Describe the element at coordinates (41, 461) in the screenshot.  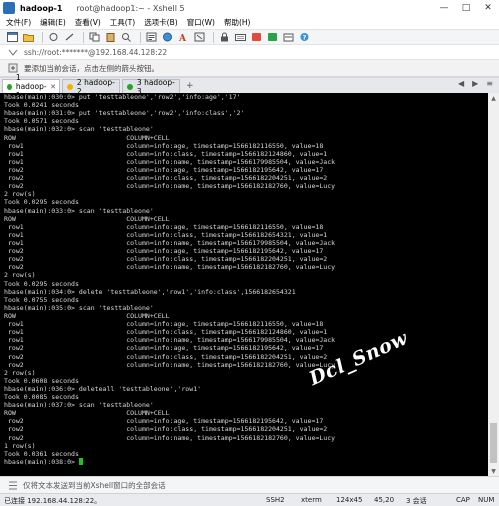
I see `terminal-prompt: hbase(main):038:0>` at that location.